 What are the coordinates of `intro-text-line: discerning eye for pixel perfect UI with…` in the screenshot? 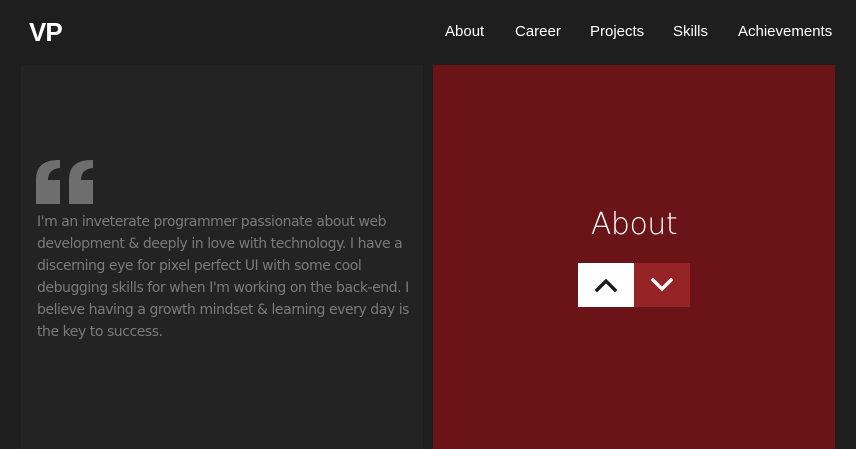 It's located at (199, 266).